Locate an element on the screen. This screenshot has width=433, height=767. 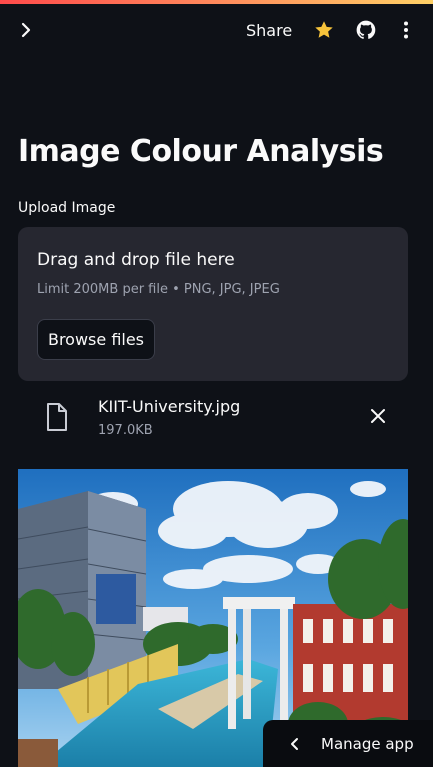
more-vertical-icon is located at coordinates (406, 30).